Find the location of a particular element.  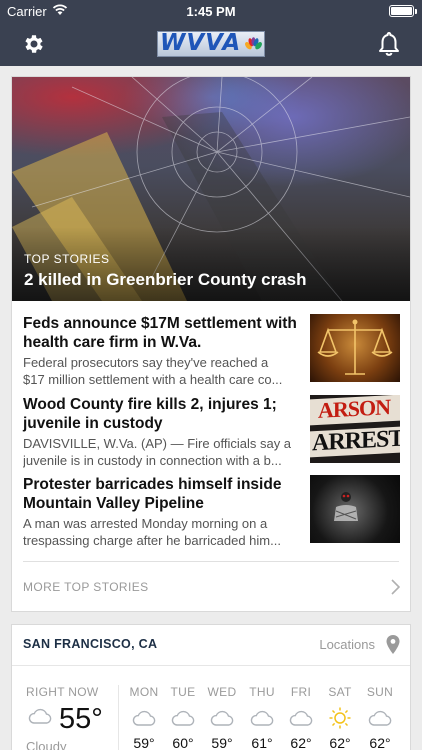

day-name: WED is located at coordinates (222, 692).